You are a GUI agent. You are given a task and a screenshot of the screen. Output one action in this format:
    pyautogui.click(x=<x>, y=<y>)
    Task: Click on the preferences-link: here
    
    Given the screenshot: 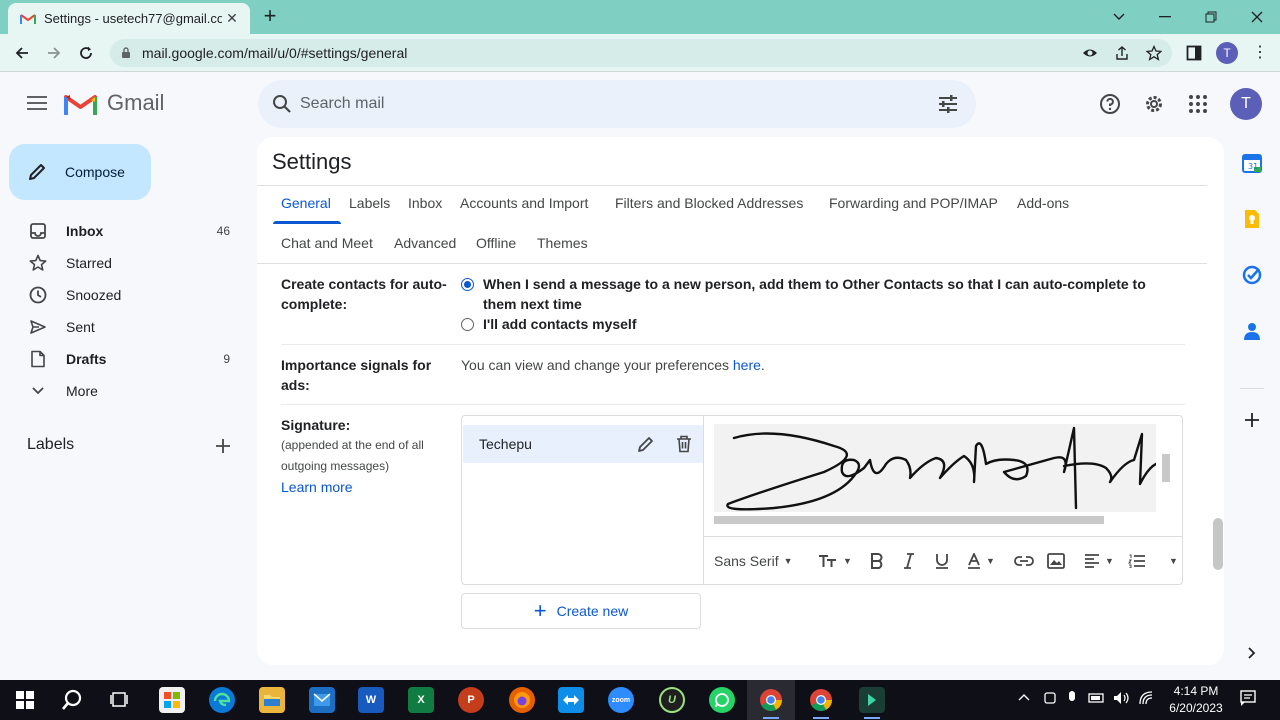 What is the action you would take?
    pyautogui.click(x=747, y=365)
    